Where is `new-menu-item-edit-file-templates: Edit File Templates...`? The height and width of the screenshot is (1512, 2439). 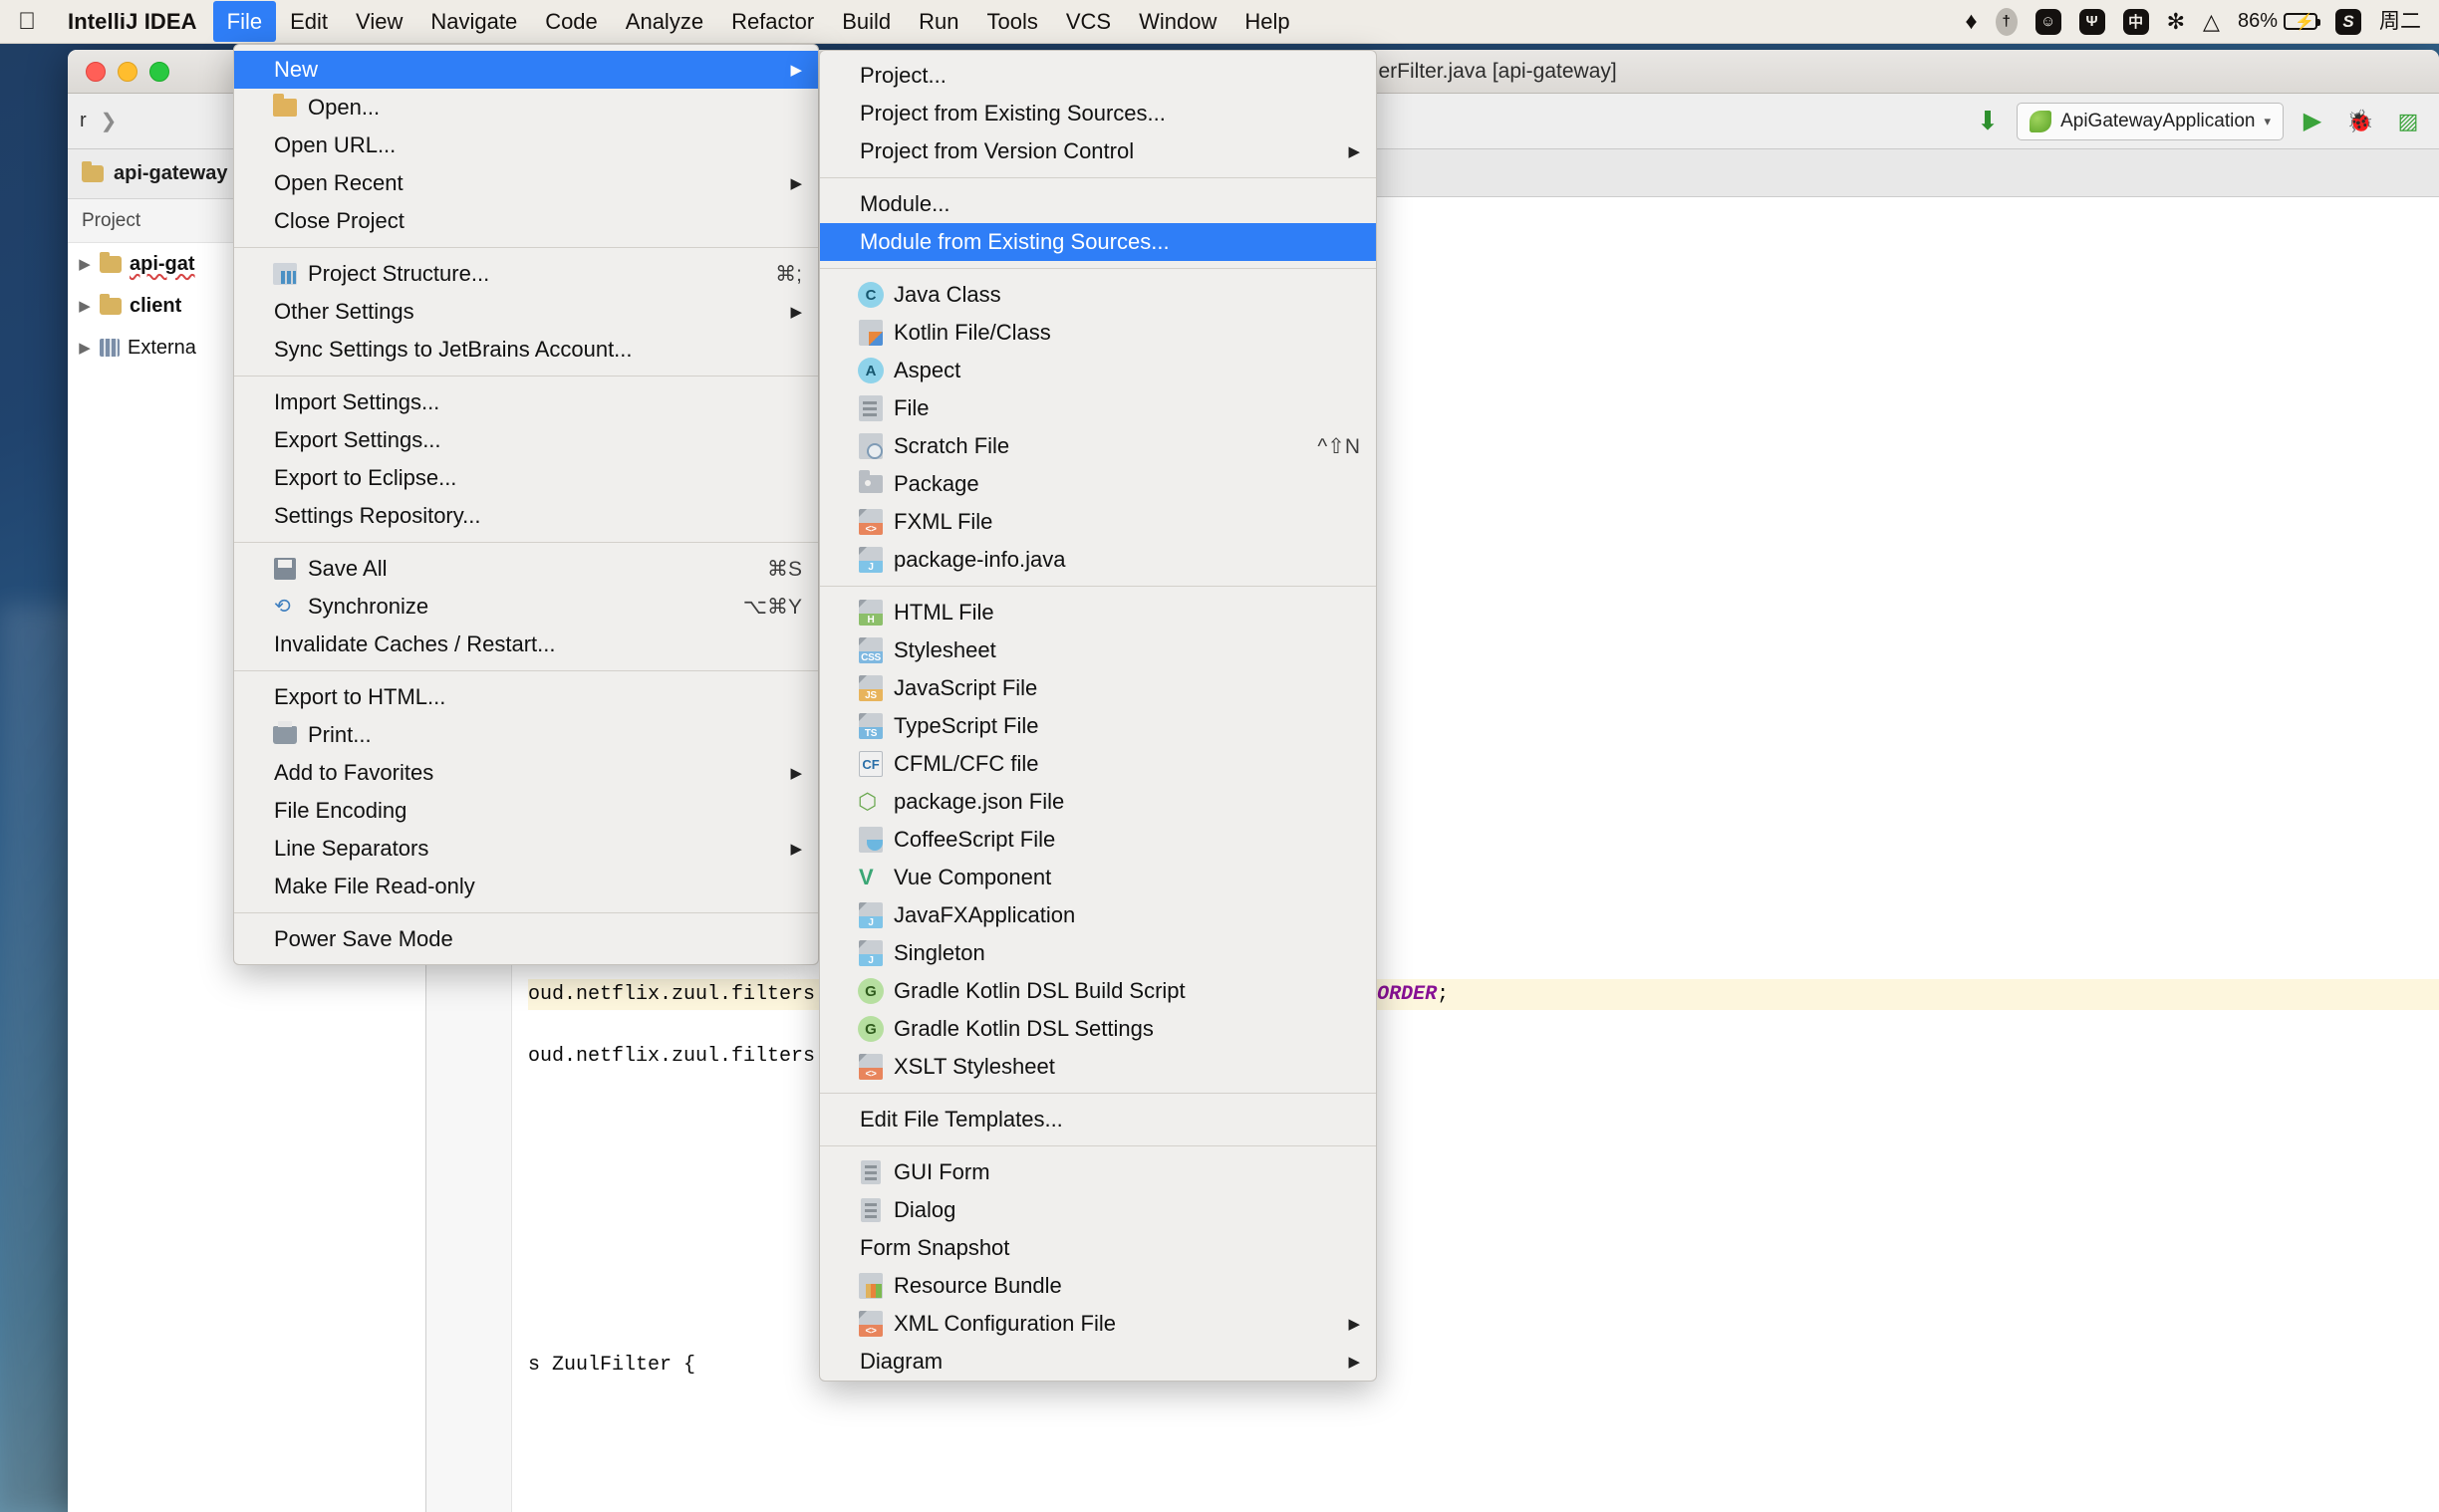
new-menu-item-edit-file-templates: Edit File Templates... is located at coordinates (1098, 1119).